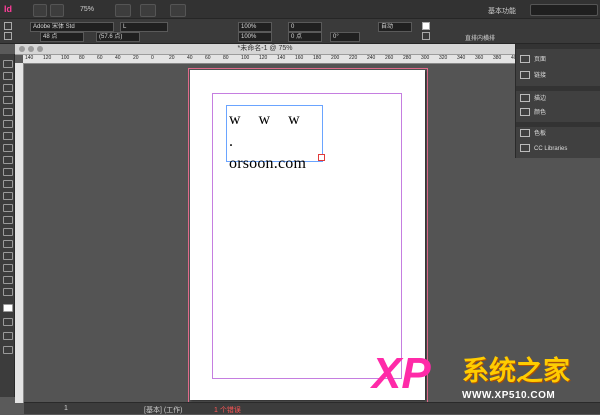 The width and height of the screenshot is (600, 415). I want to click on hand-tool-icon, so click(8, 280).